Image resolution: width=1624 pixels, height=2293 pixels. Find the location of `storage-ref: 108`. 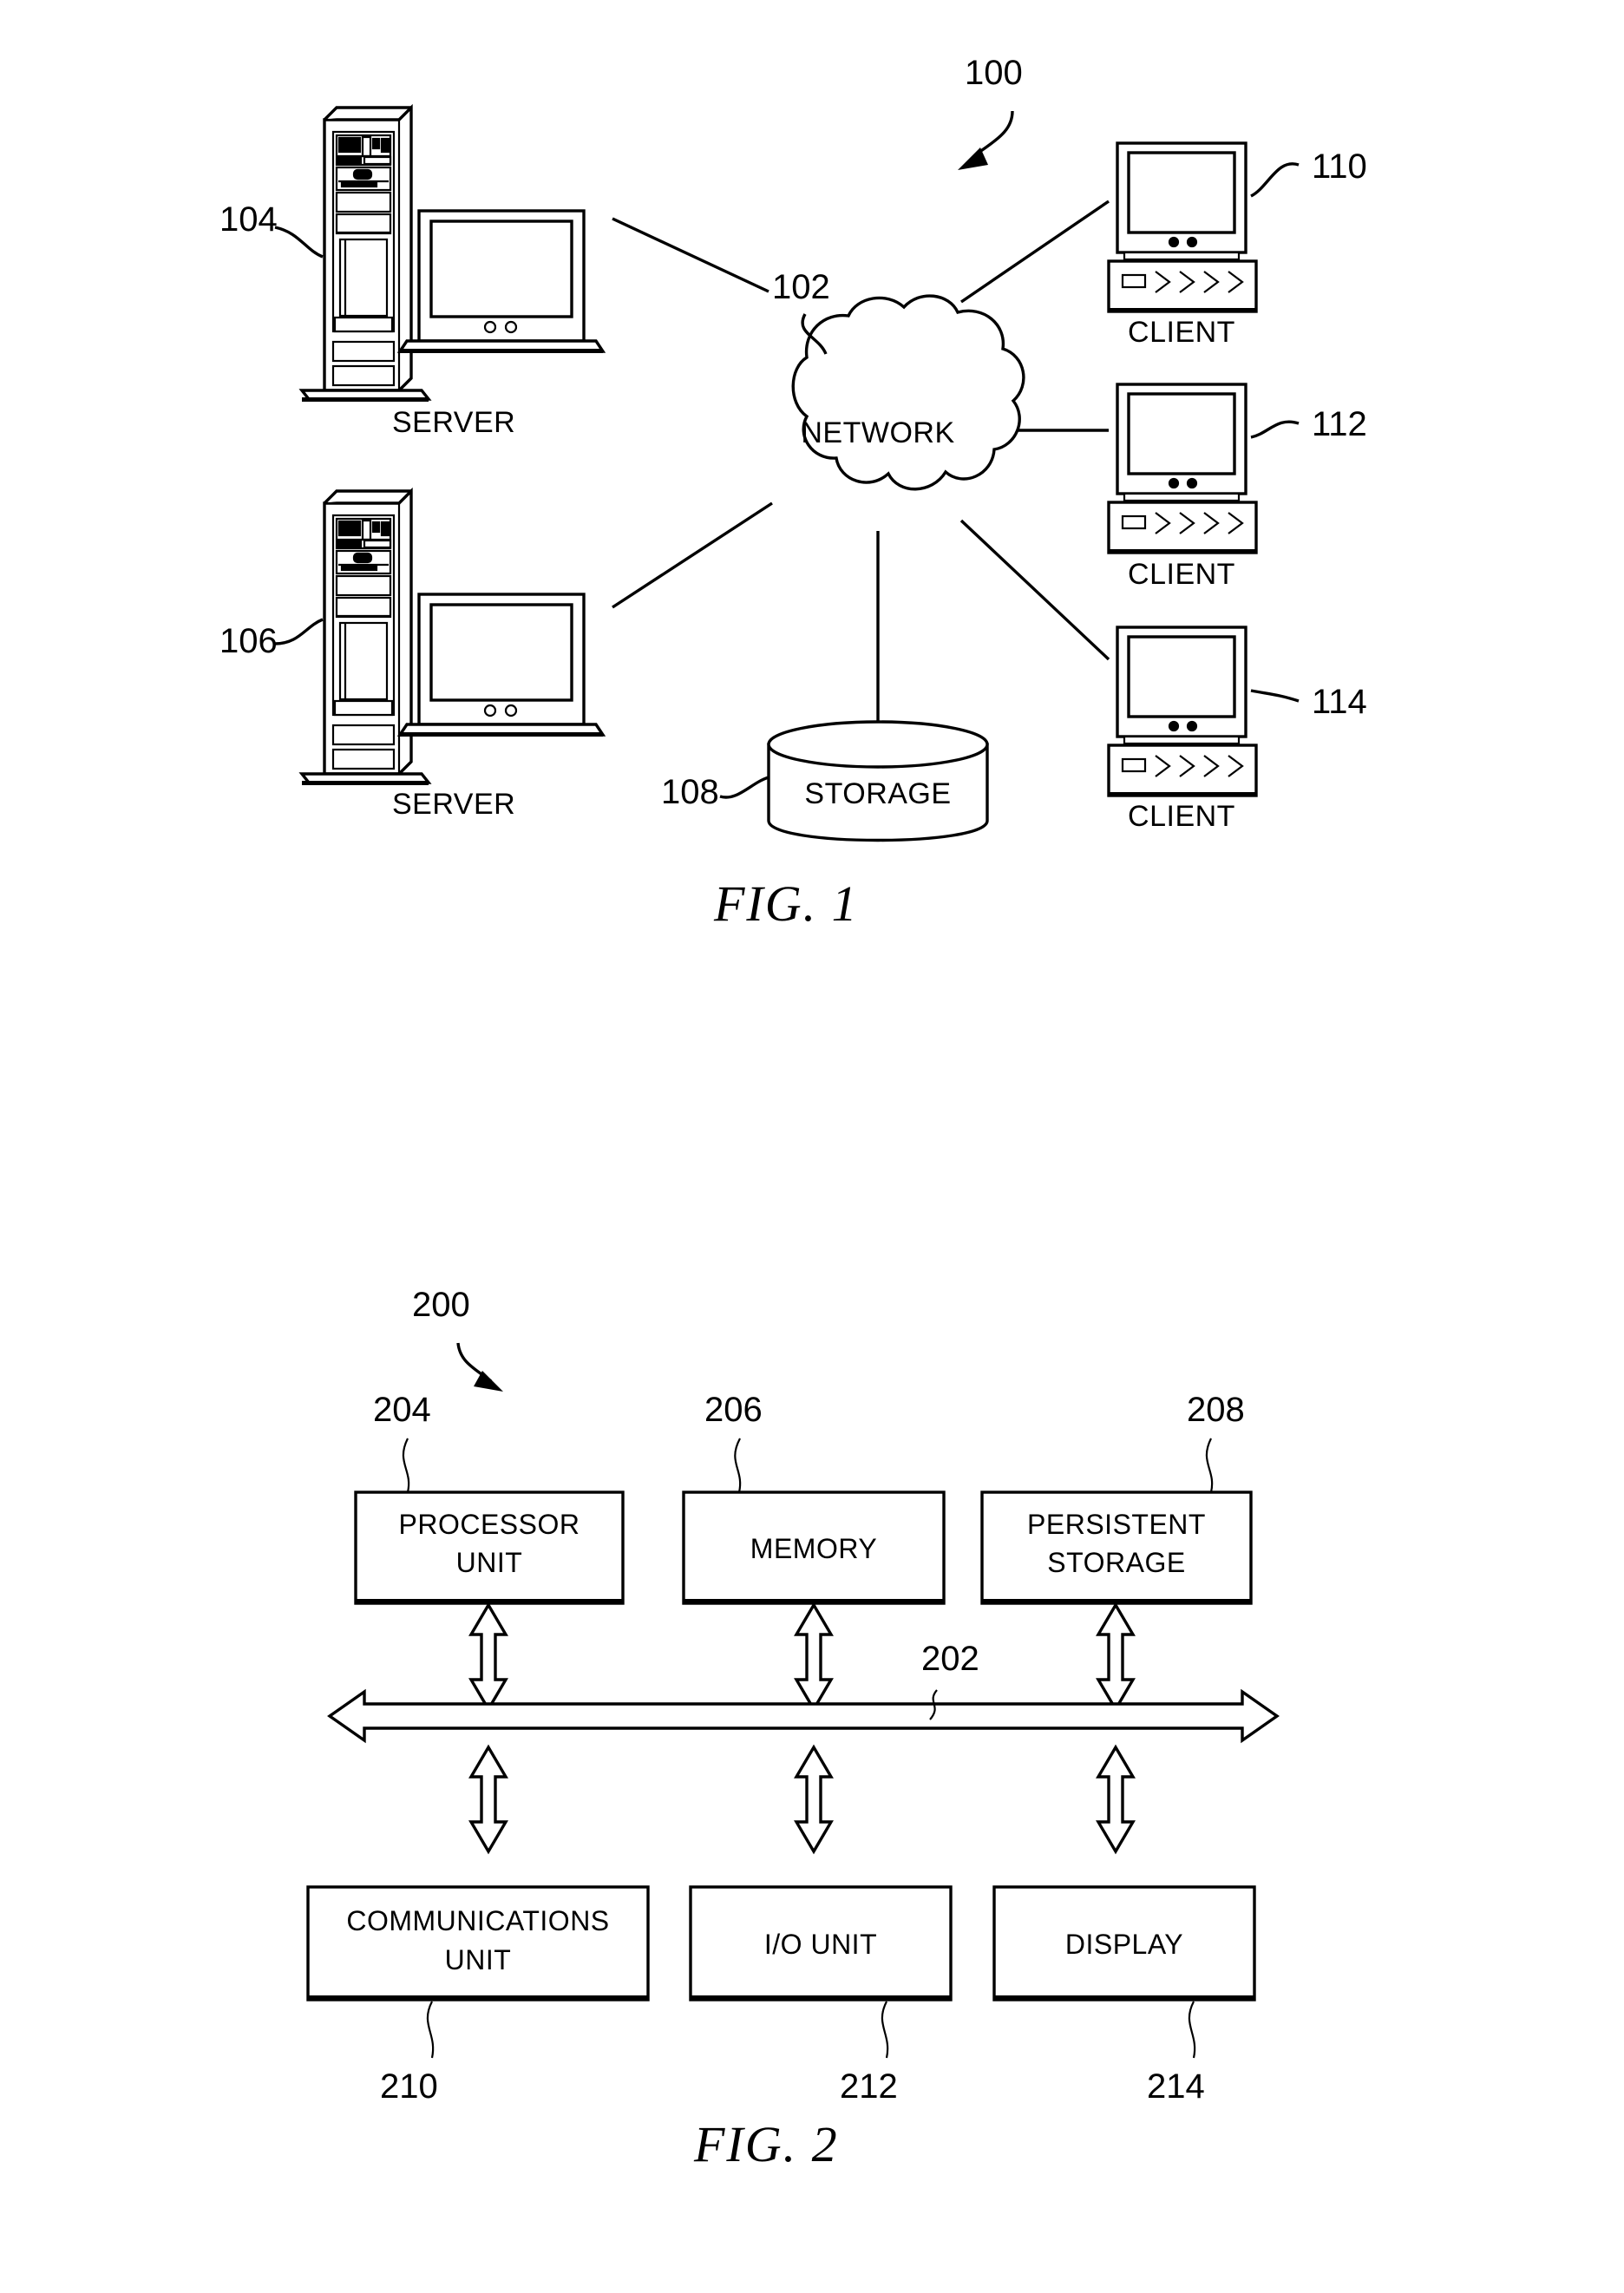

storage-ref: 108 is located at coordinates (690, 792).